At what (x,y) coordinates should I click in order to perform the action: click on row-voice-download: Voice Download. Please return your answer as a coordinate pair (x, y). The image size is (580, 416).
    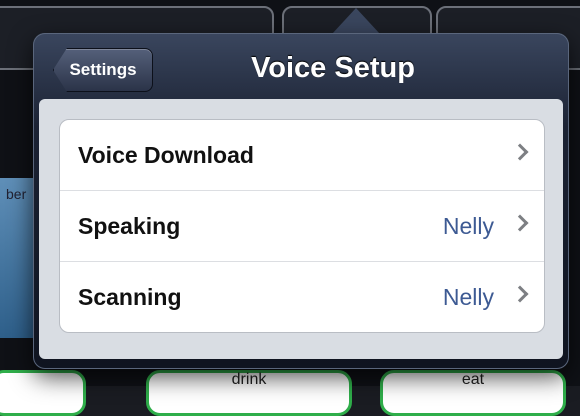
    Looking at the image, I should click on (302, 155).